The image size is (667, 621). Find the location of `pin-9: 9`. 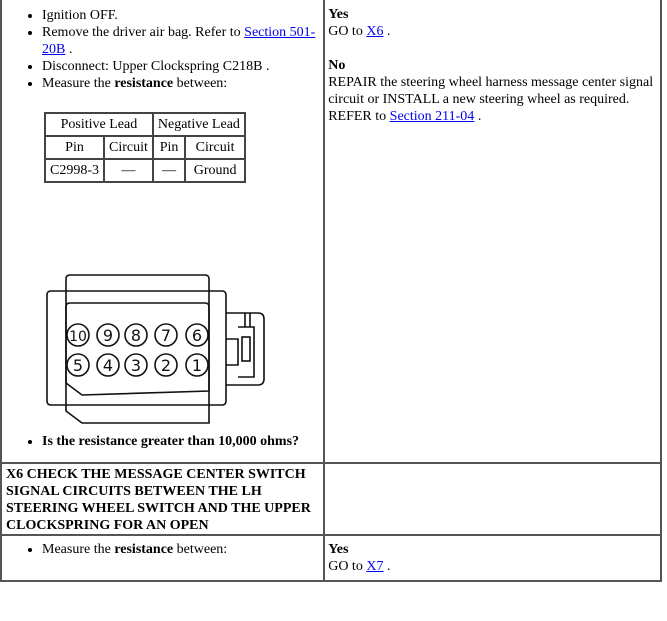

pin-9: 9 is located at coordinates (108, 335).